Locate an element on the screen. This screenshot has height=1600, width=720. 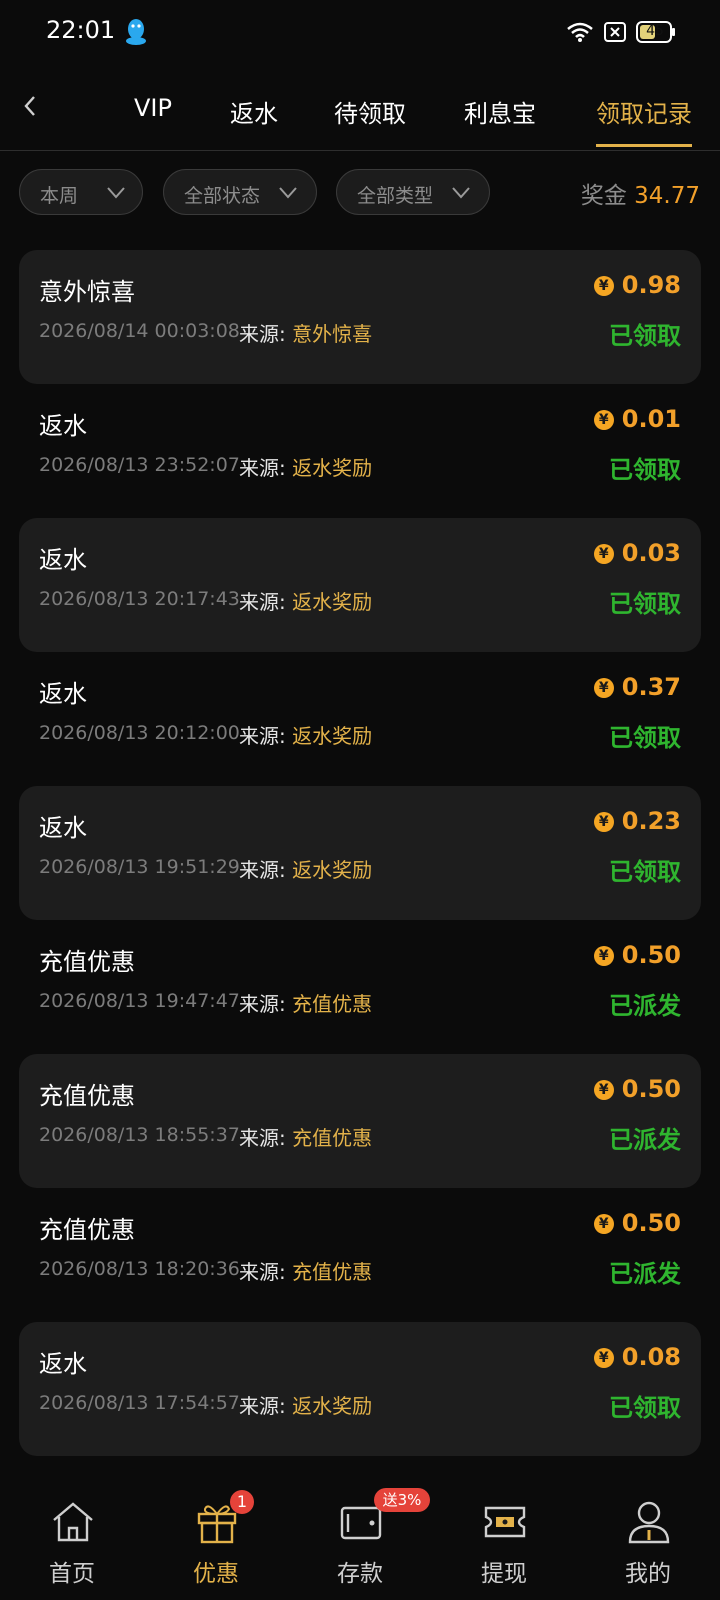
nav-label: 存款 is located at coordinates (360, 1574).